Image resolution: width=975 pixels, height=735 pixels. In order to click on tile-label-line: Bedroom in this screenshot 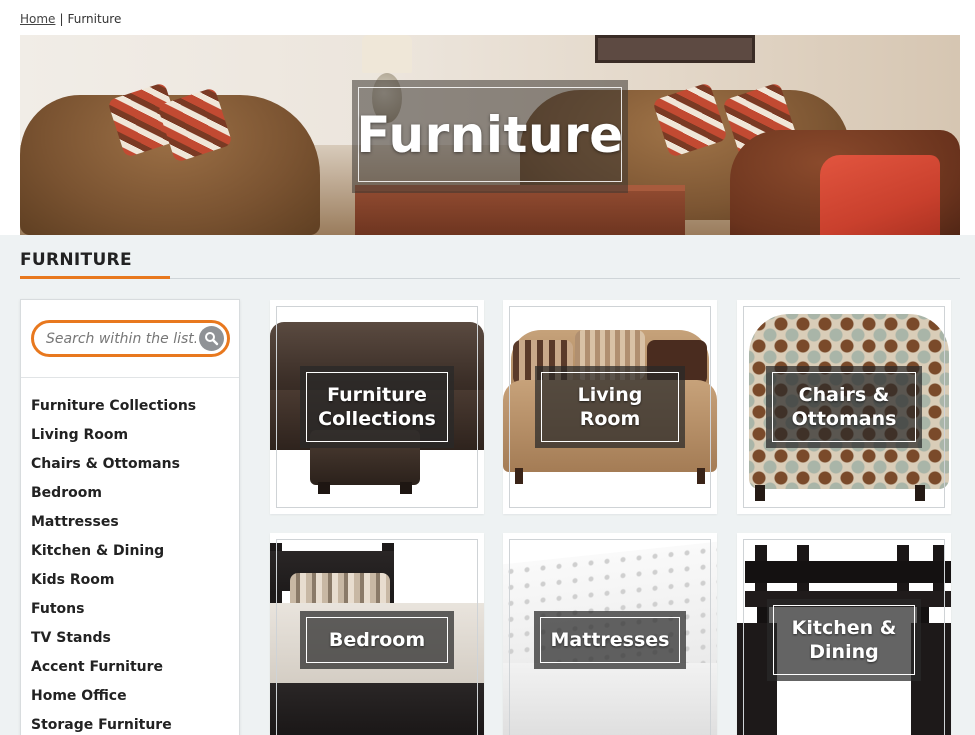, I will do `click(377, 640)`.